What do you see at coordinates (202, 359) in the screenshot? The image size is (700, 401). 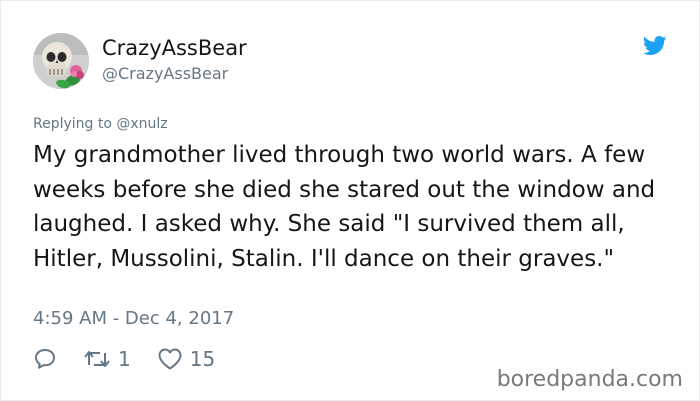 I see `like-count: 15` at bounding box center [202, 359].